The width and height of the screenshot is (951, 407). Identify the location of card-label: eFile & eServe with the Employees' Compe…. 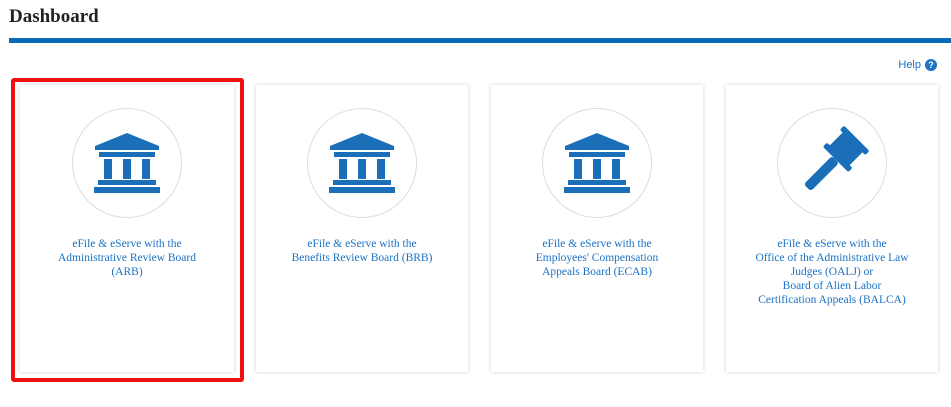
(597, 258).